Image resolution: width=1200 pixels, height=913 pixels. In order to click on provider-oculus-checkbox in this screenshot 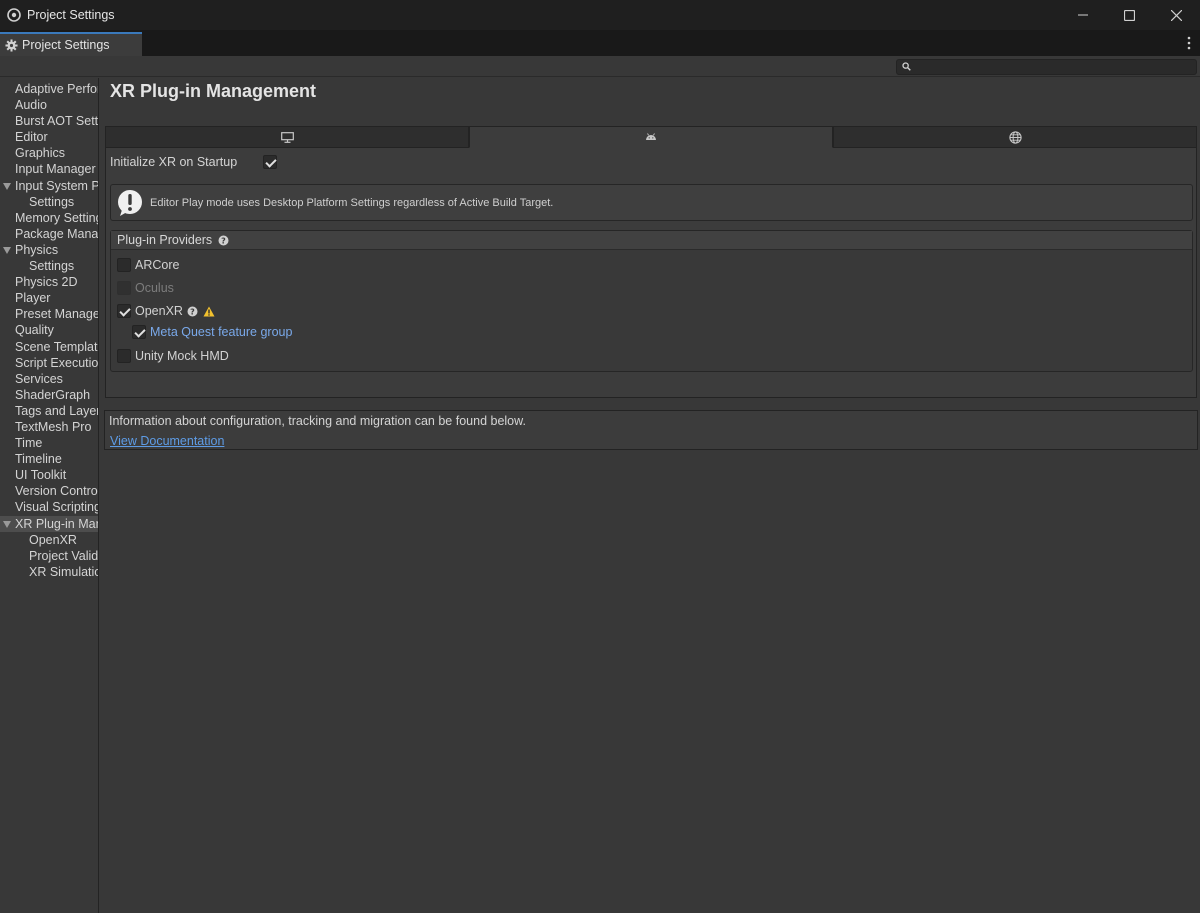, I will do `click(124, 288)`.